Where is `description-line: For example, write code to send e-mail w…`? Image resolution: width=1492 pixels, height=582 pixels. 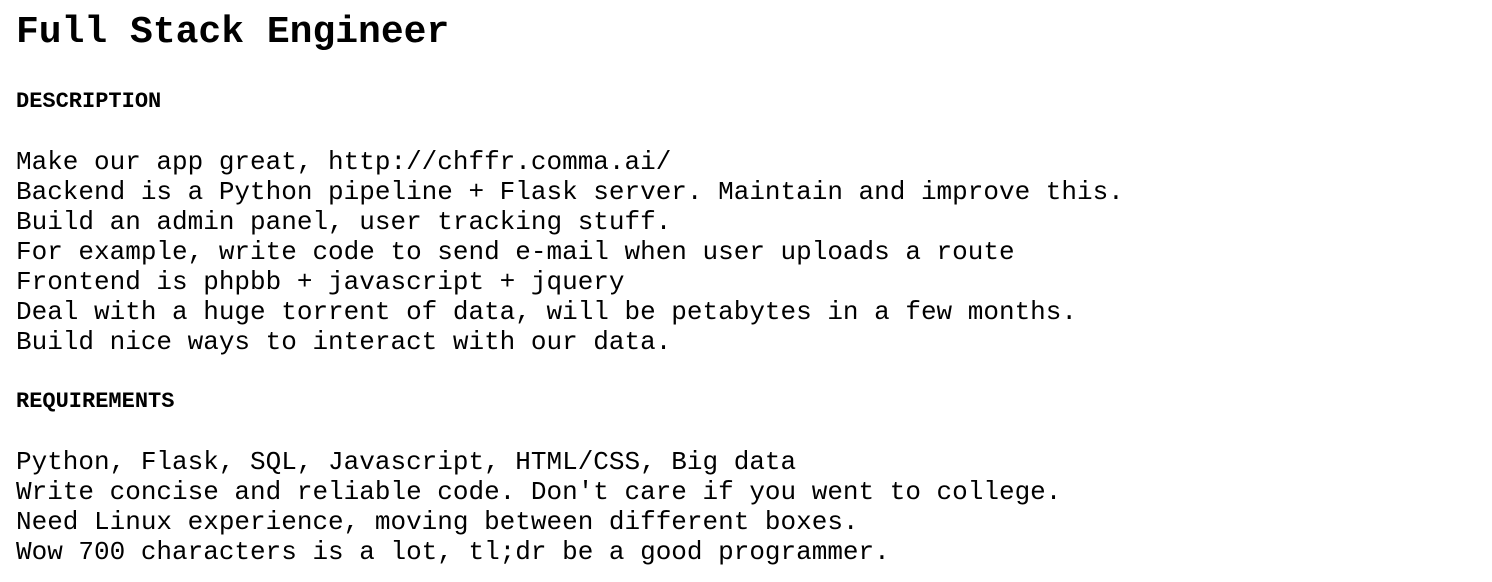 description-line: For example, write code to send e-mail w… is located at coordinates (515, 252).